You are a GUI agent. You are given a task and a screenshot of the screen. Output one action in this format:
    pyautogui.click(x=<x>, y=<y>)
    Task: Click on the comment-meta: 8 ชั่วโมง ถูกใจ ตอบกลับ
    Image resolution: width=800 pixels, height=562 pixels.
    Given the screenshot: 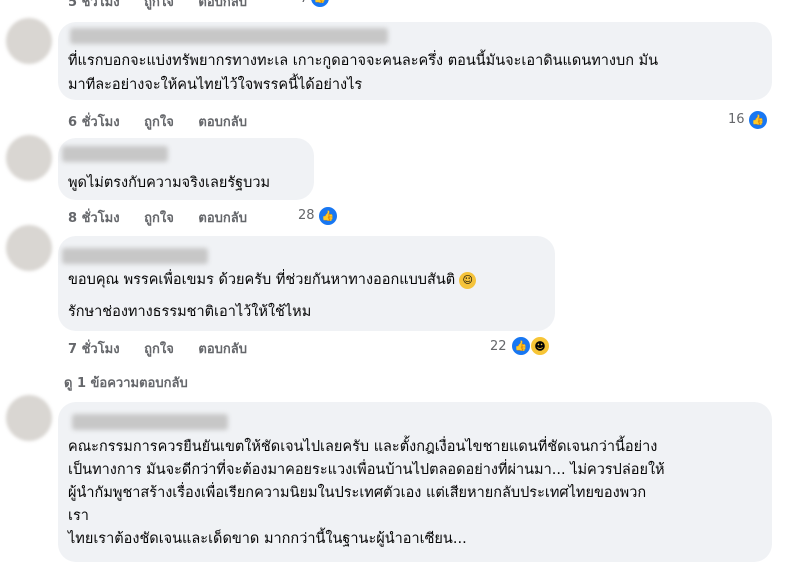 What is the action you would take?
    pyautogui.click(x=167, y=217)
    